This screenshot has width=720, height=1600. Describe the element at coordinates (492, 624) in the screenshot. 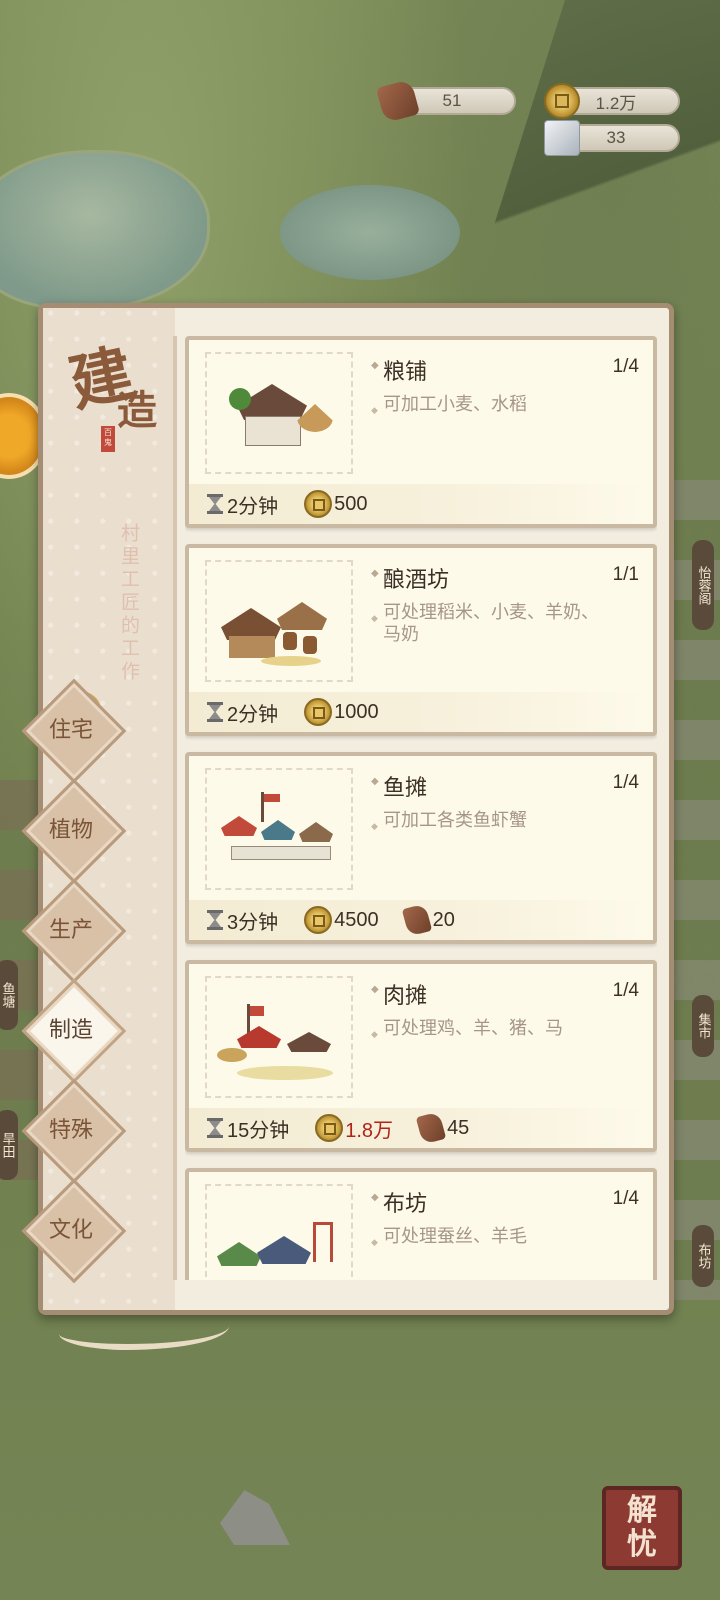

I see `building-desc: 可处理稻米、小麦、羊奶、马奶` at that location.